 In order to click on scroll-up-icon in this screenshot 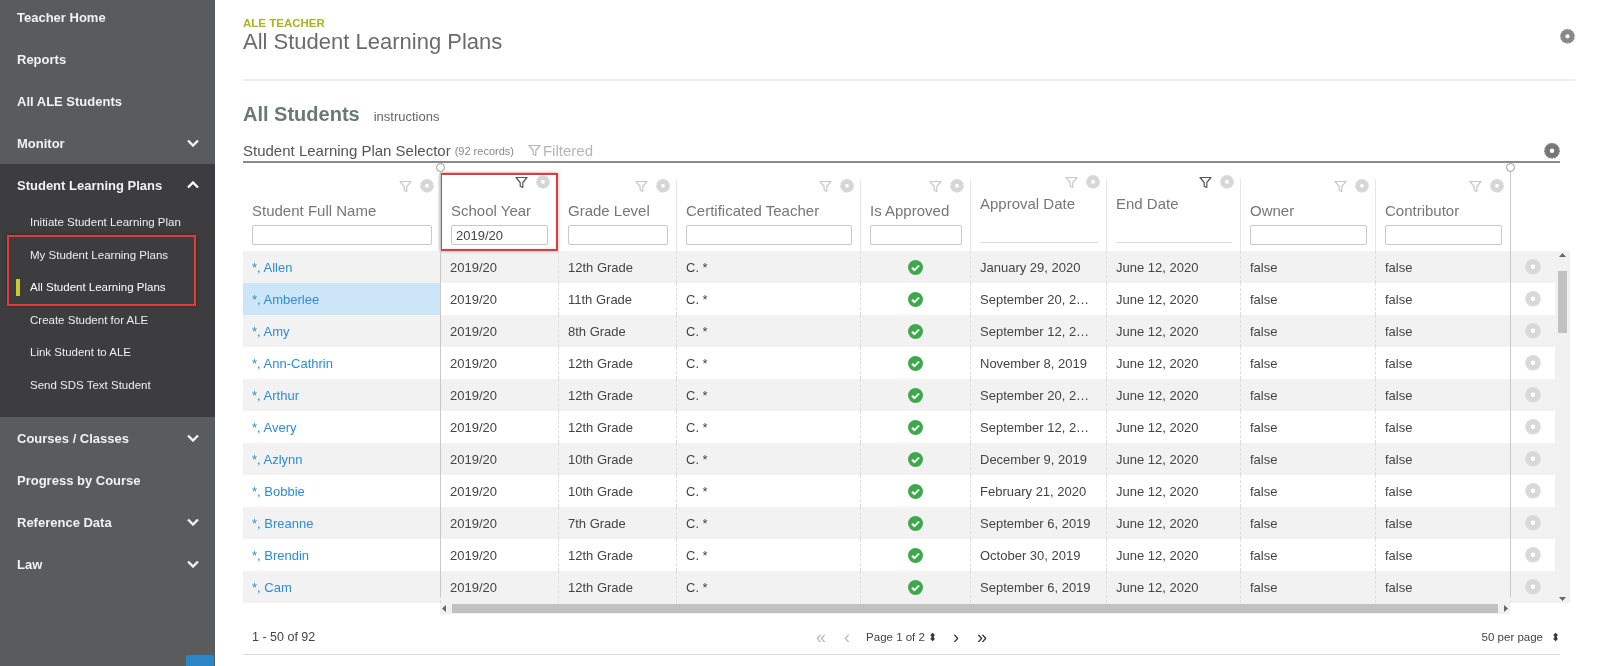, I will do `click(1562, 255)`.